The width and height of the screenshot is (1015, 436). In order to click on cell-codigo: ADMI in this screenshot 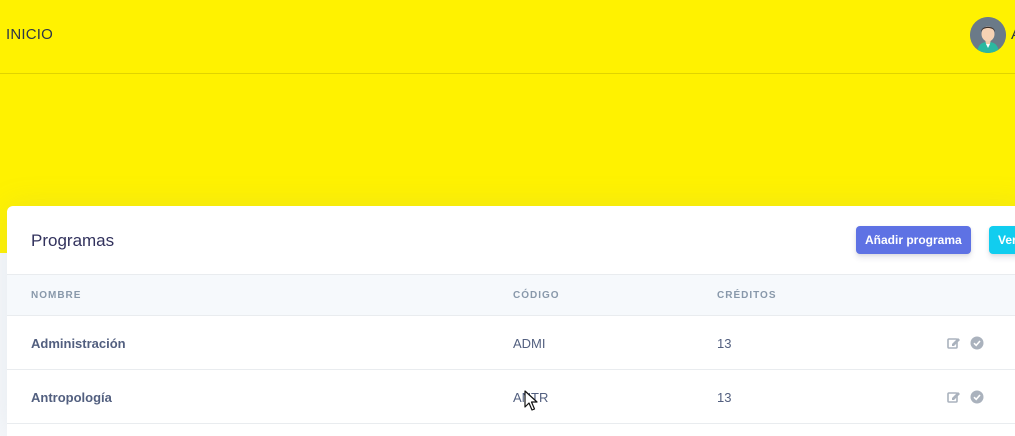, I will do `click(529, 343)`.